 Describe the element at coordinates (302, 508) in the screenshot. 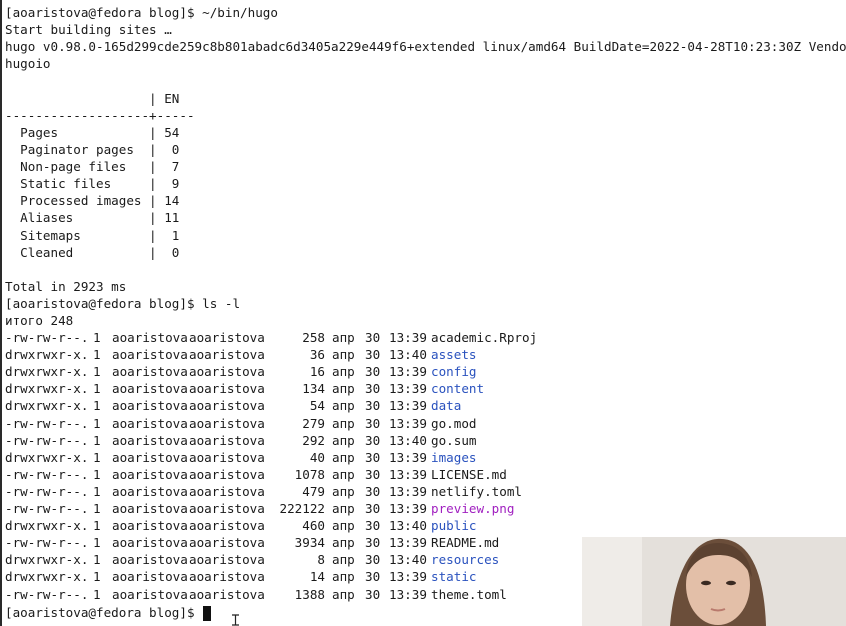

I see `file-size: 222122` at that location.